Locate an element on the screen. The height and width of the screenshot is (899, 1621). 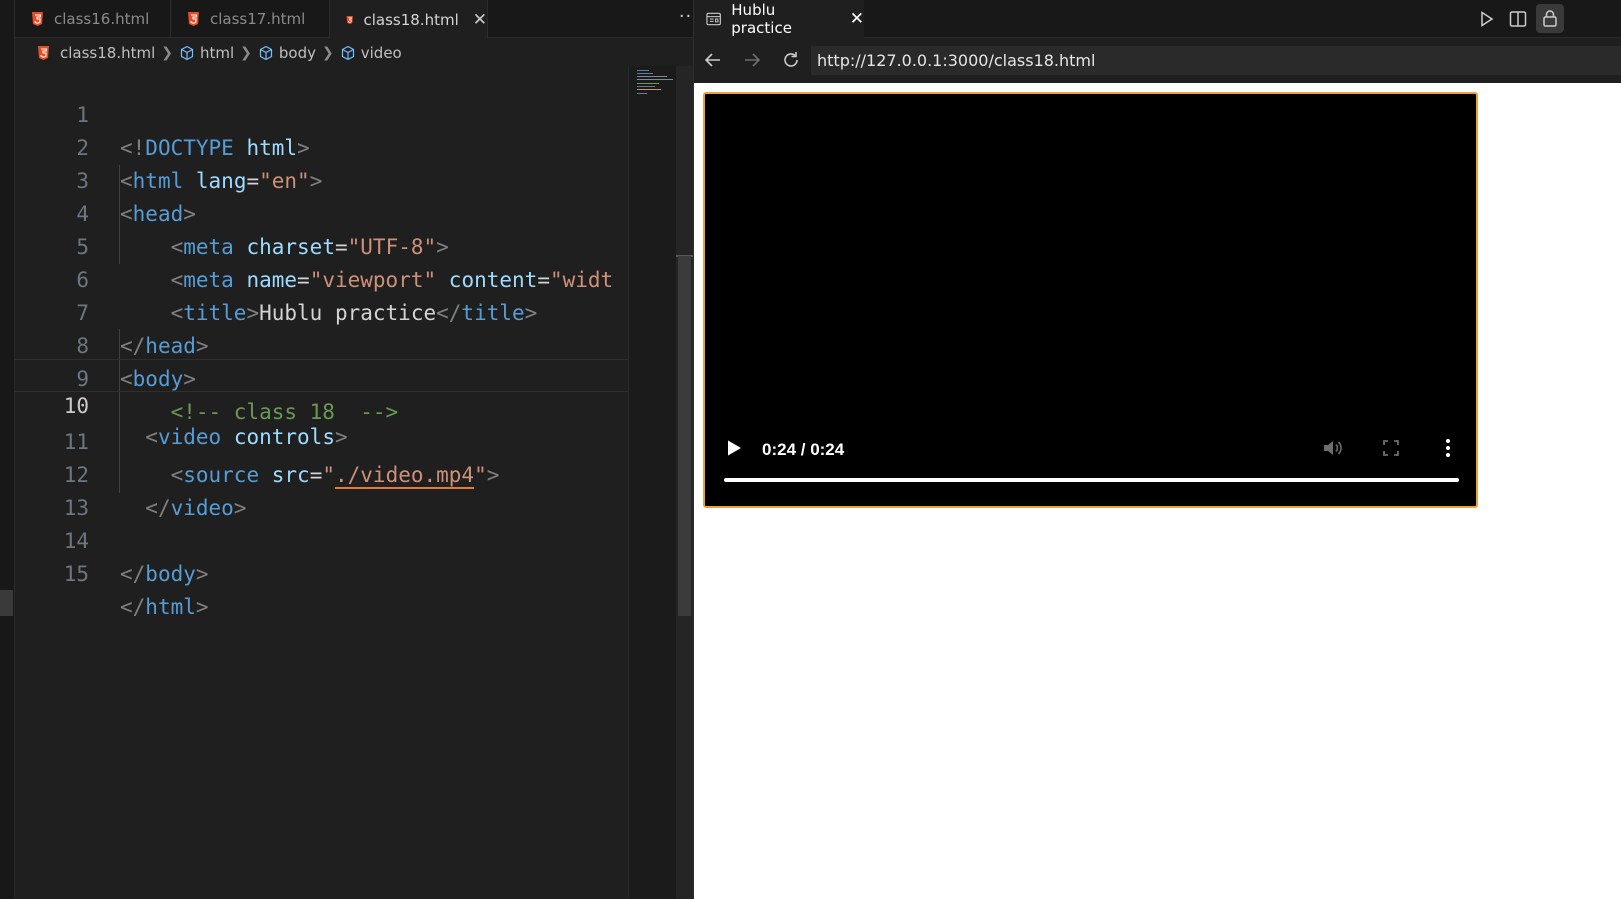
more-options-icon is located at coordinates (1448, 448).